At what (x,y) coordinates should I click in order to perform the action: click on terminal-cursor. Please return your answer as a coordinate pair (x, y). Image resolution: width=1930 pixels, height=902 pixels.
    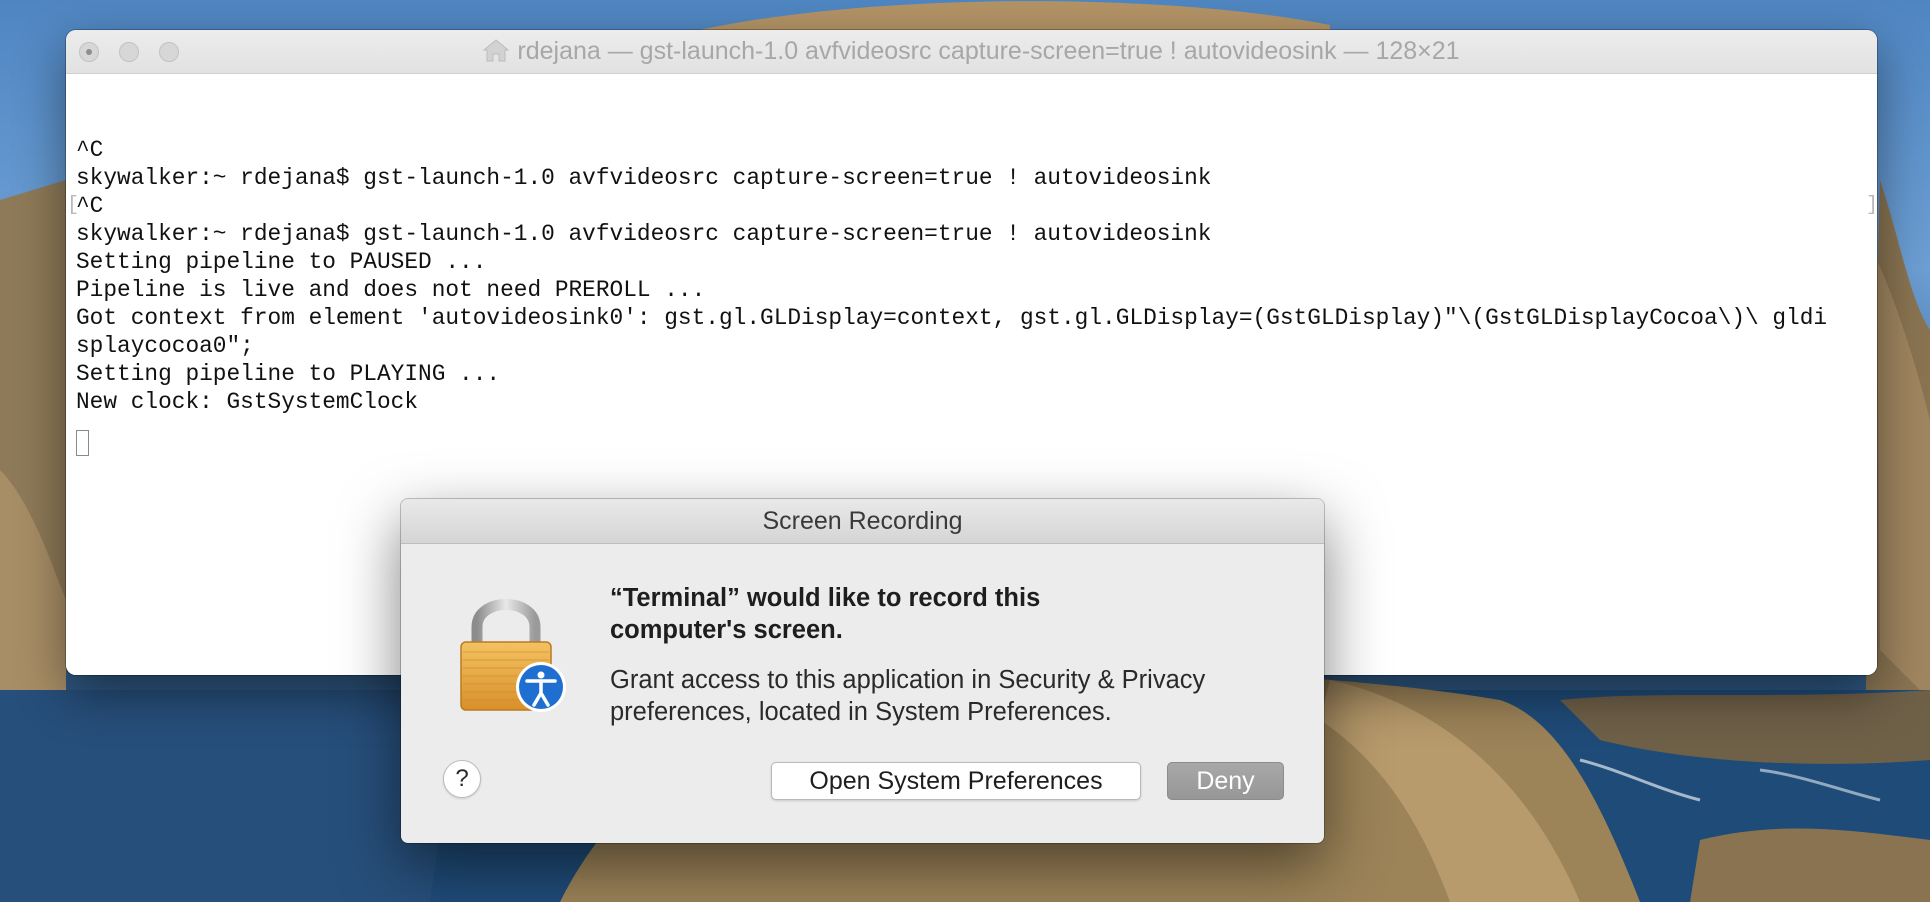
    Looking at the image, I should click on (82, 443).